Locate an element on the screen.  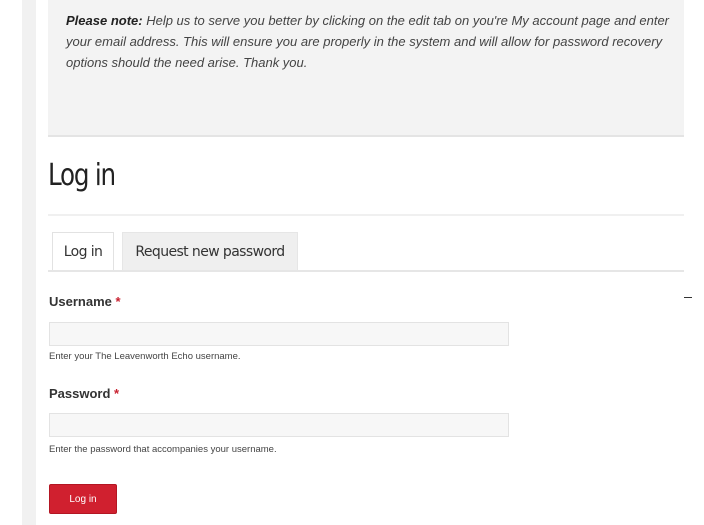
stray-dash-mark is located at coordinates (688, 297).